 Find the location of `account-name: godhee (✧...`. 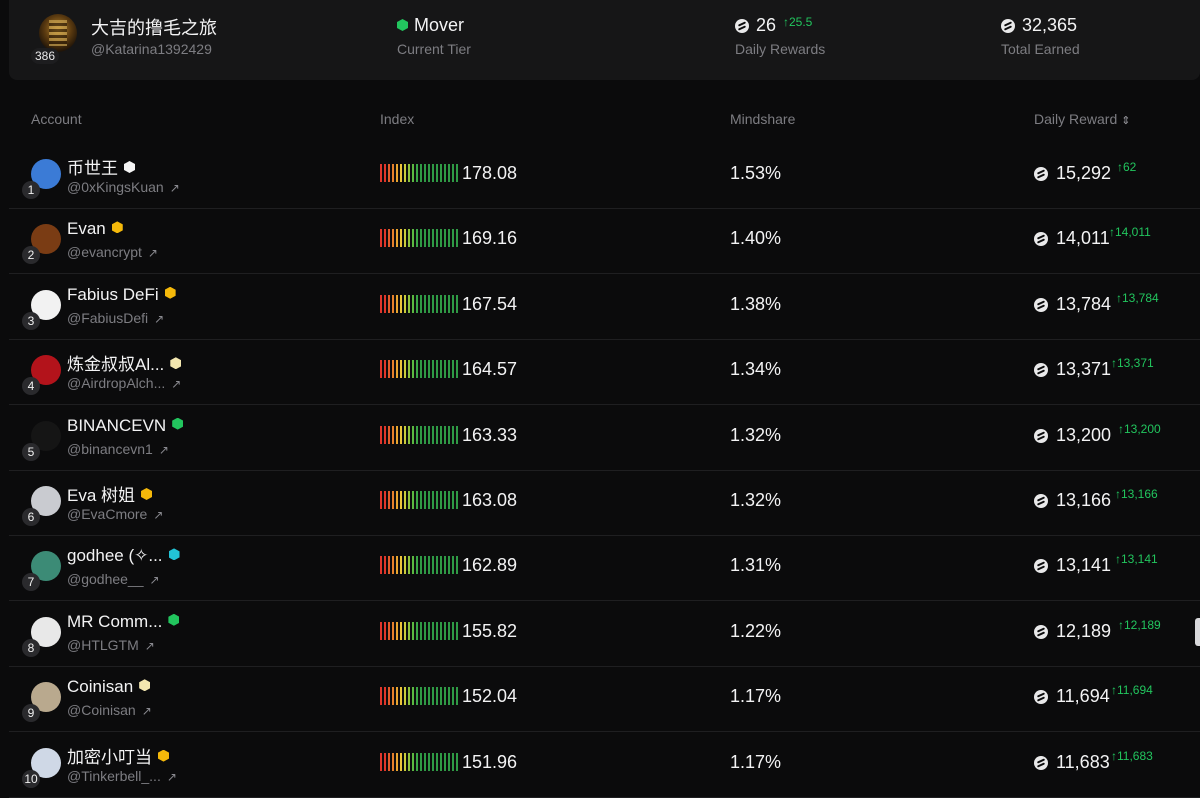

account-name: godhee (✧... is located at coordinates (123, 556).